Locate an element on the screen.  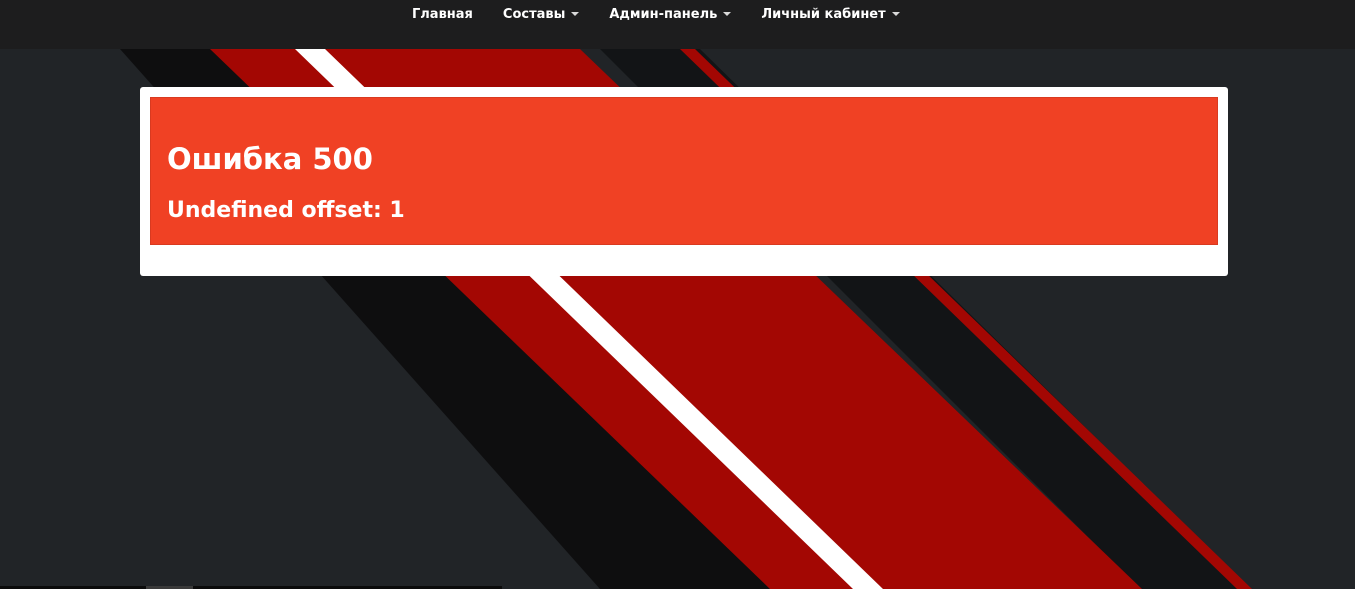
nav-item-rosters: Составы is located at coordinates (541, 14).